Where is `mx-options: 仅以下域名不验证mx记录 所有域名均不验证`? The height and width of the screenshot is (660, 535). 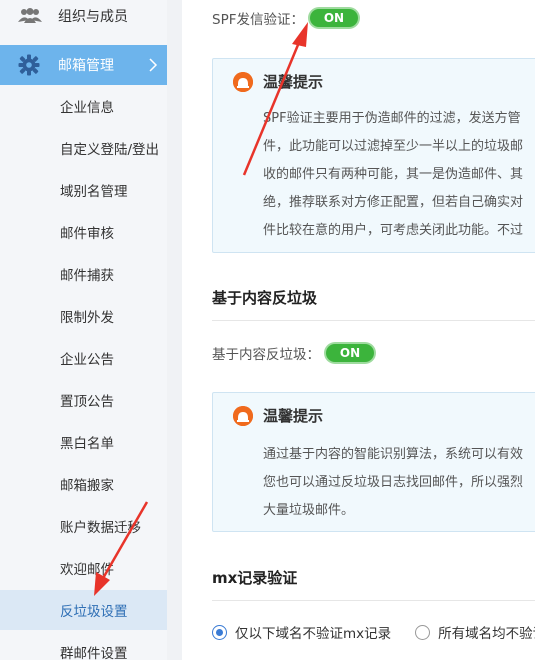
mx-options: 仅以下域名不验证mx记录 所有域名均不验证 is located at coordinates (373, 632).